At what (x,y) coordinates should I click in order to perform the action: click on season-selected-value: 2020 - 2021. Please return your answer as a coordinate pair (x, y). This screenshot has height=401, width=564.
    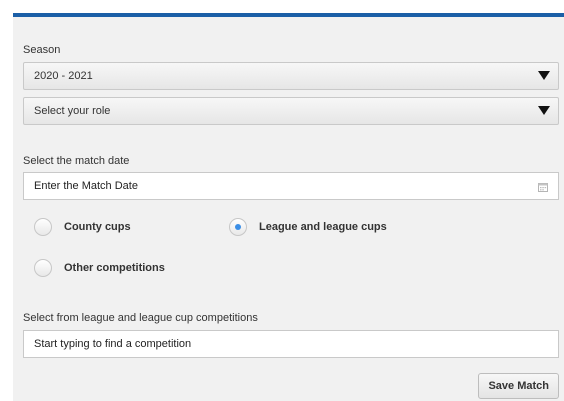
    Looking at the image, I should click on (63, 76).